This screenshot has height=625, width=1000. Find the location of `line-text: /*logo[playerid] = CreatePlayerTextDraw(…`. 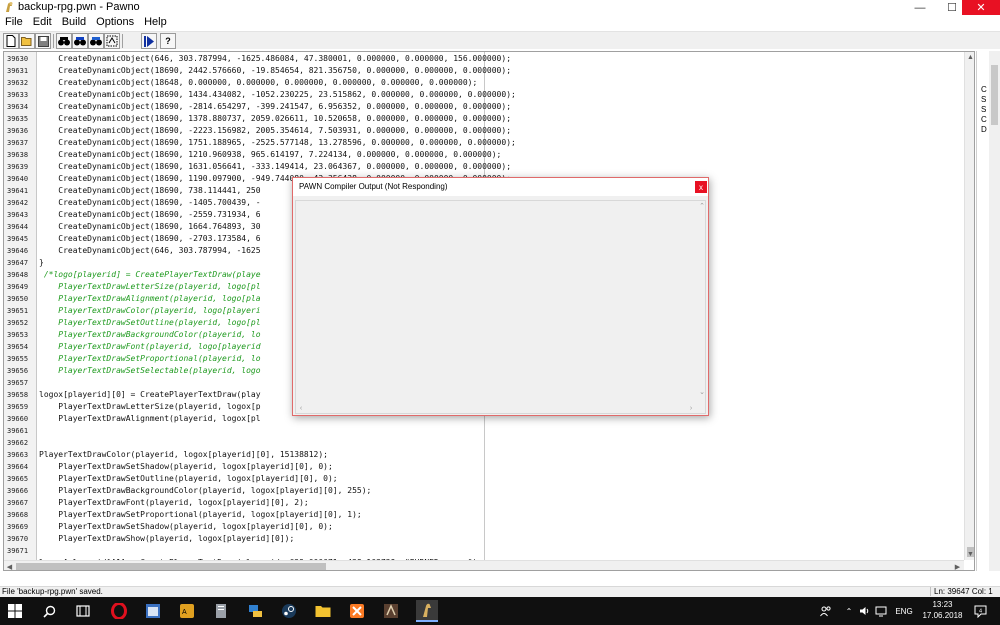

line-text: /*logo[playerid] = CreatePlayerTextDraw(… is located at coordinates (150, 275).